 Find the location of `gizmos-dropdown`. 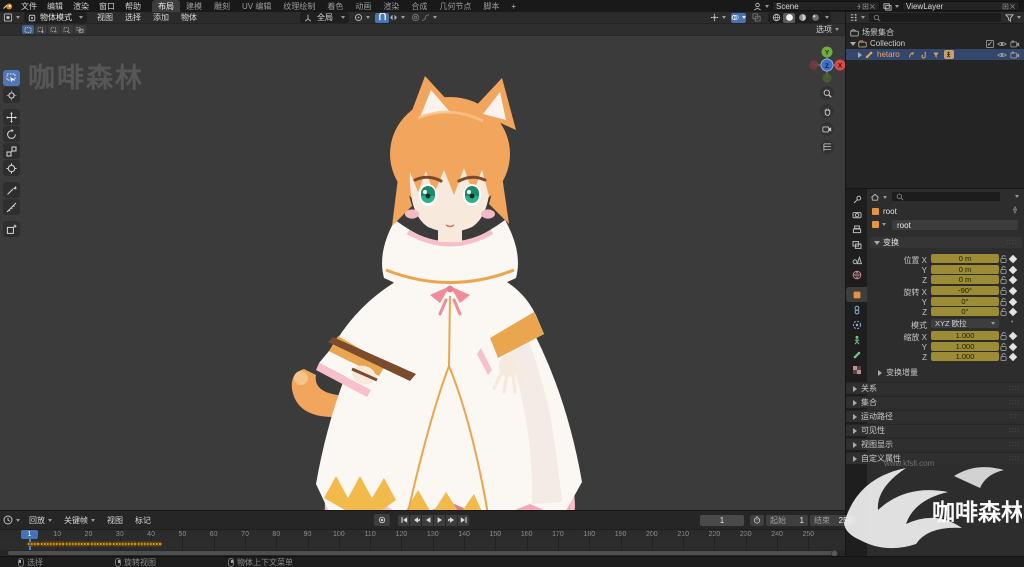

gizmos-dropdown is located at coordinates (718, 18).